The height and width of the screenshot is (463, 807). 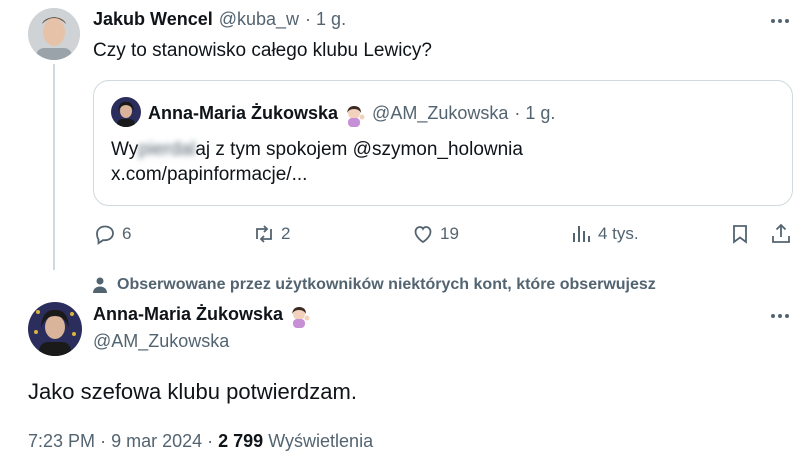 What do you see at coordinates (126, 112) in the screenshot?
I see `avatar-anna-maria-zukowska-small` at bounding box center [126, 112].